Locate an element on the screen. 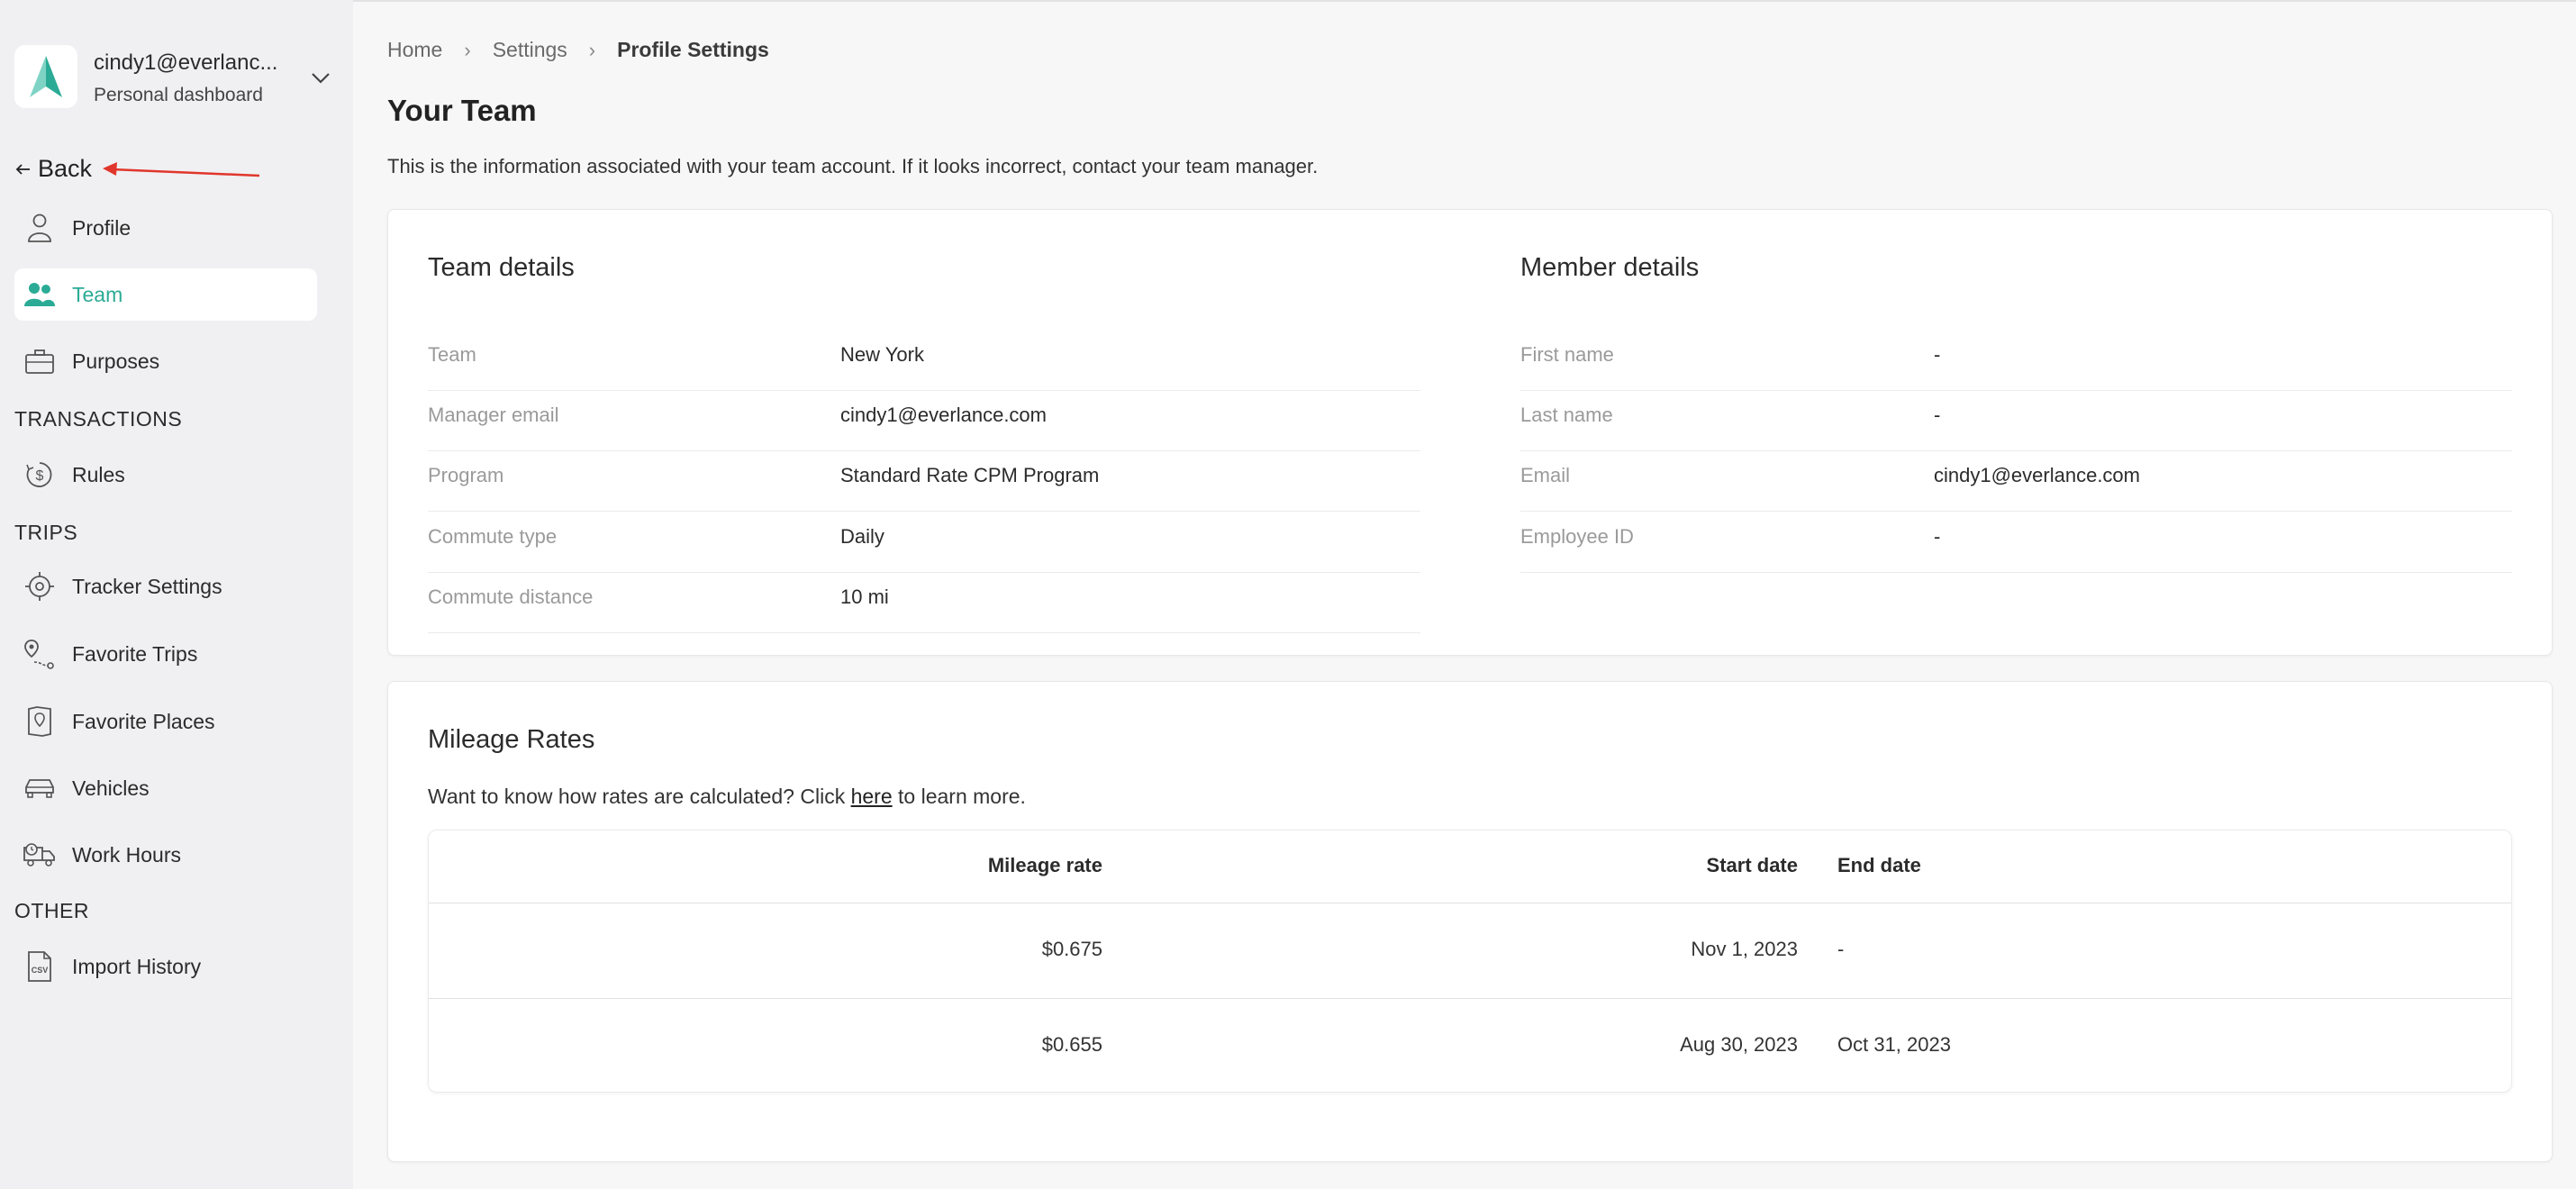  breadcrumb-home: Home is located at coordinates (415, 50).